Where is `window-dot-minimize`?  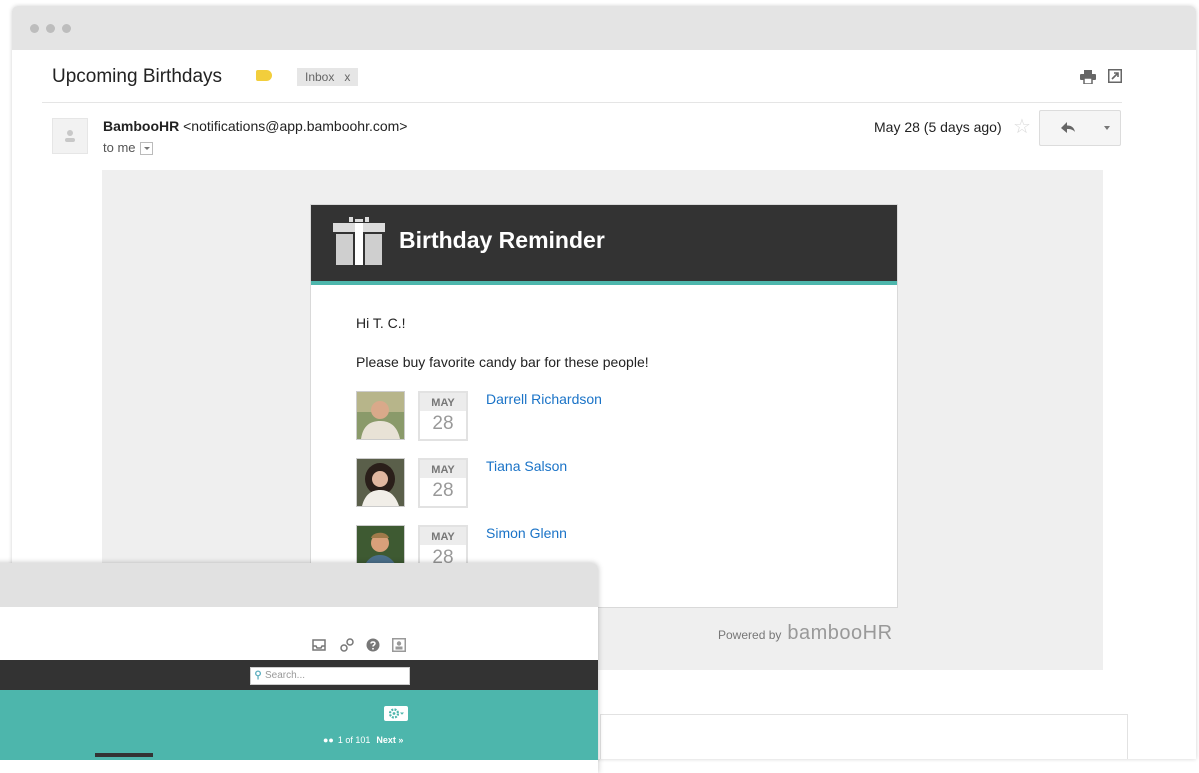 window-dot-minimize is located at coordinates (50, 28).